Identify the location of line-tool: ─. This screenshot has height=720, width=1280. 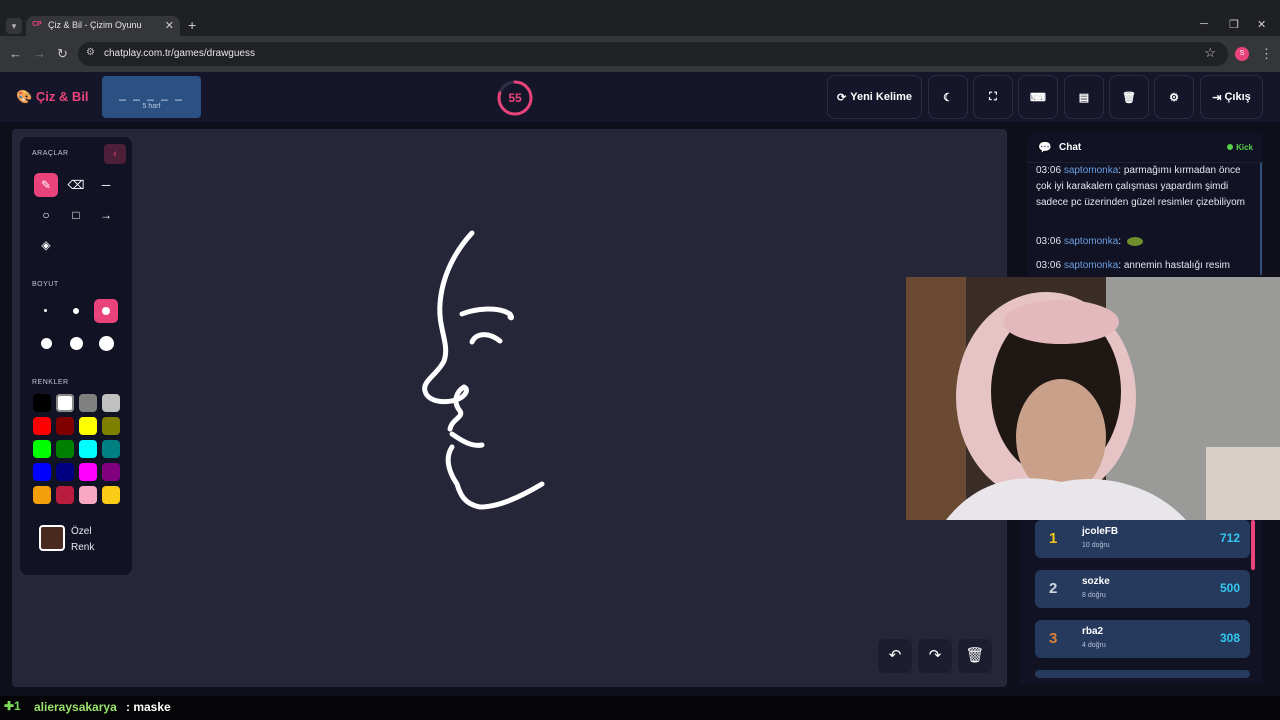
(106, 185).